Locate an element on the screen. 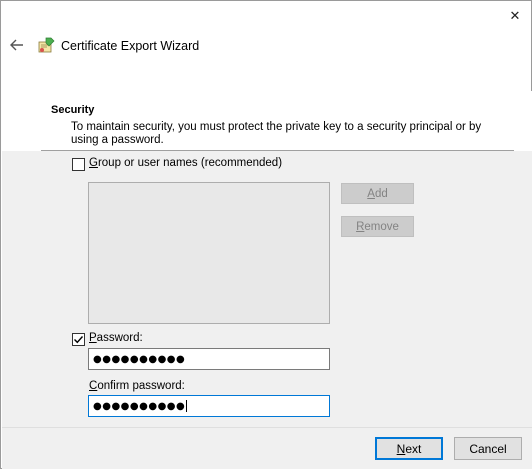 The width and height of the screenshot is (532, 469). certificate-icon is located at coordinates (46, 45).